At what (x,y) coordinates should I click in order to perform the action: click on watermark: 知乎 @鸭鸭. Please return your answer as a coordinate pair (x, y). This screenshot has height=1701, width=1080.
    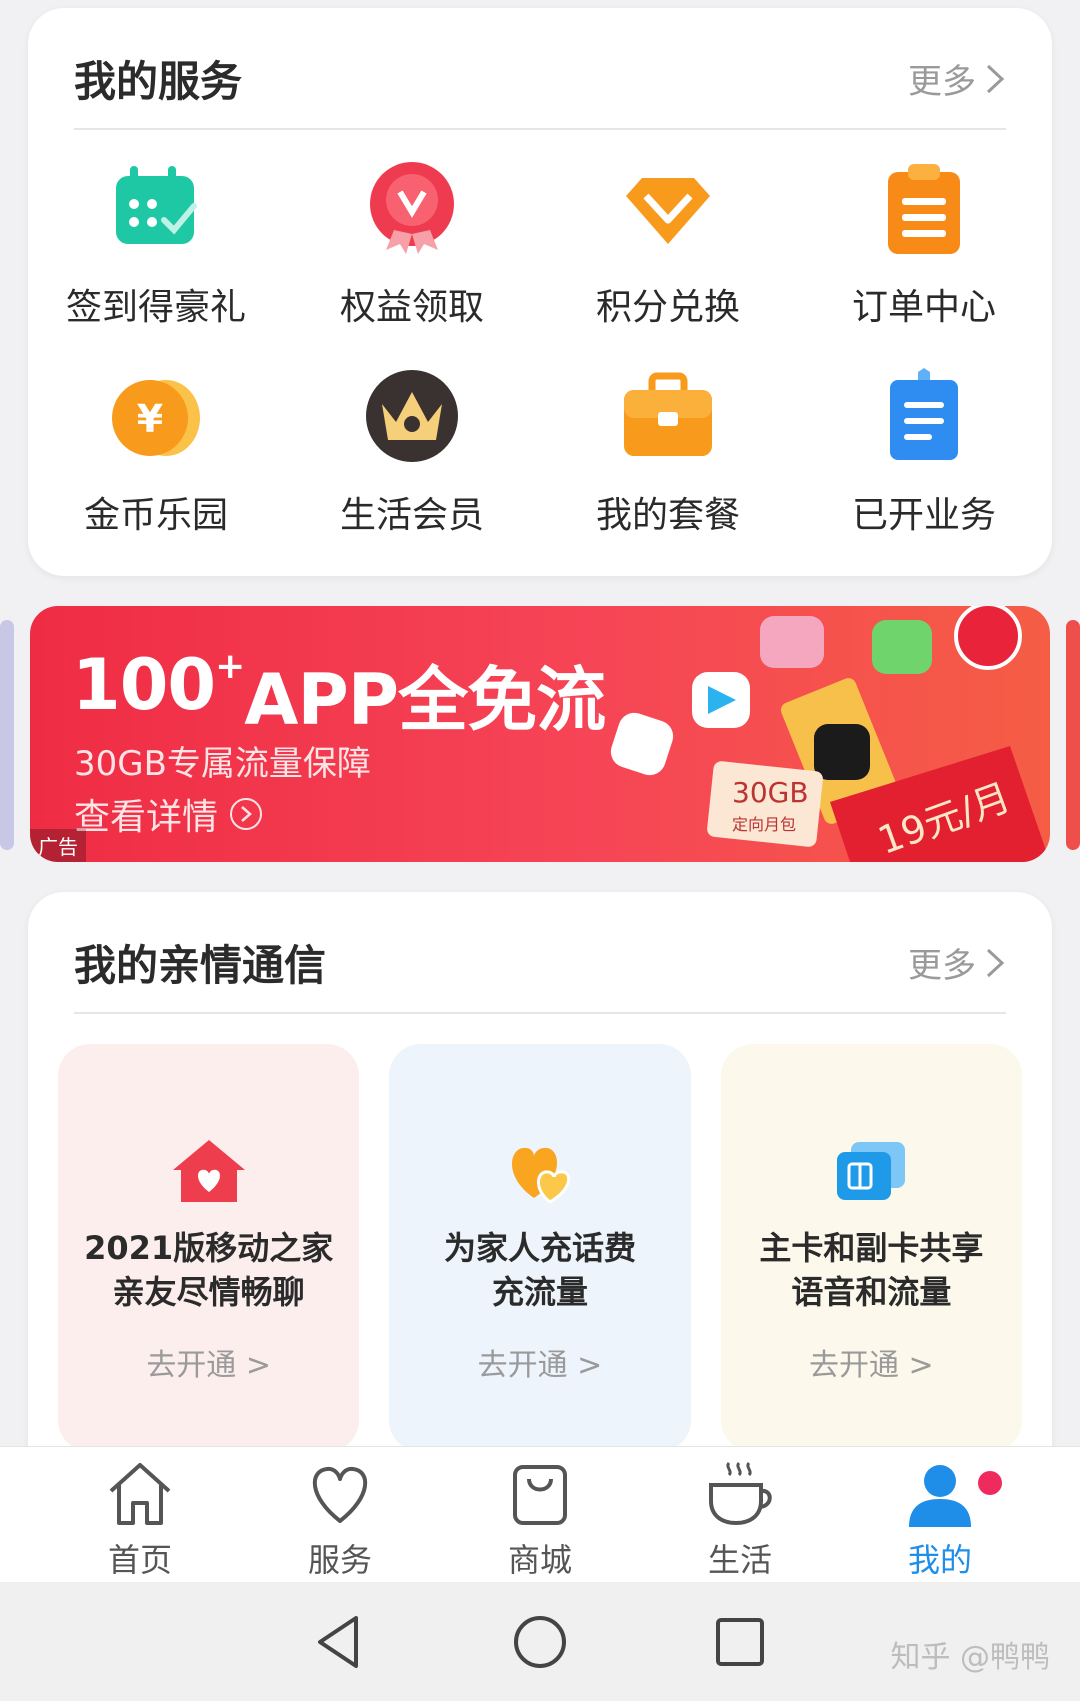
    Looking at the image, I should click on (970, 1657).